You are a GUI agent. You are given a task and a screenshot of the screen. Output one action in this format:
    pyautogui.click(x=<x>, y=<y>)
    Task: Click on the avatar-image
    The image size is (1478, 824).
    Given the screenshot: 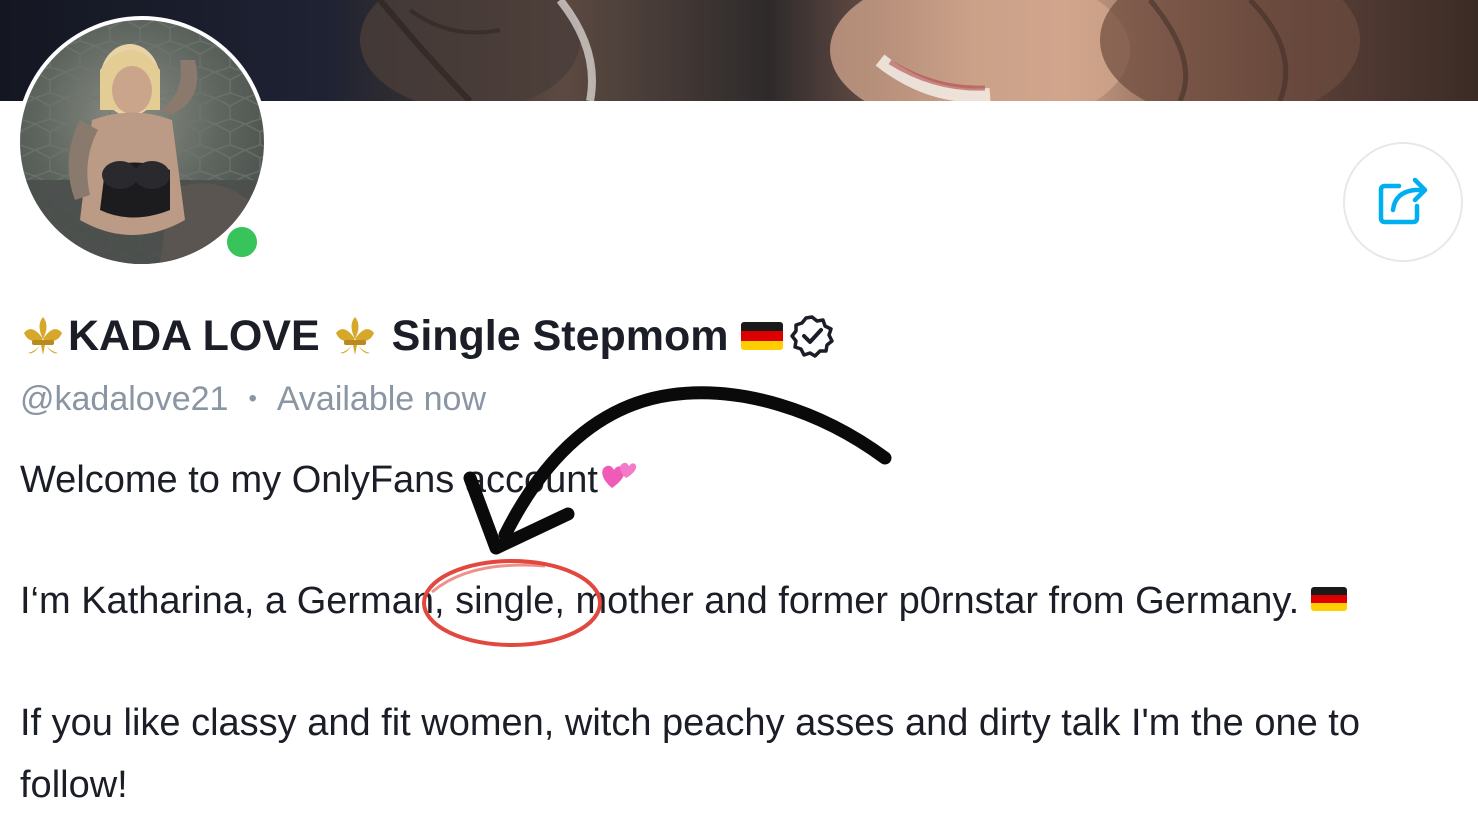 What is the action you would take?
    pyautogui.click(x=142, y=142)
    